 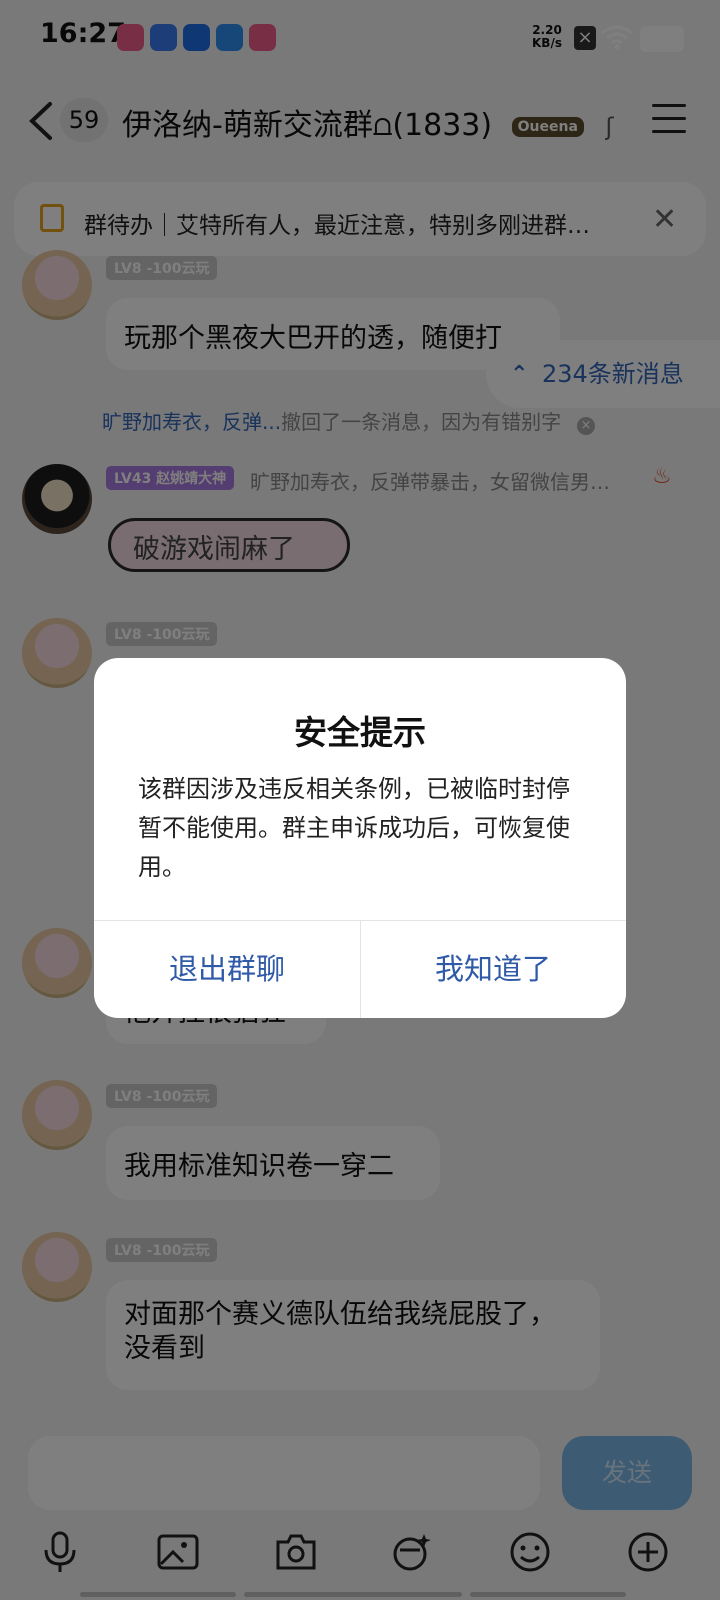 I want to click on dialog-title: 安全提示, so click(x=360, y=732).